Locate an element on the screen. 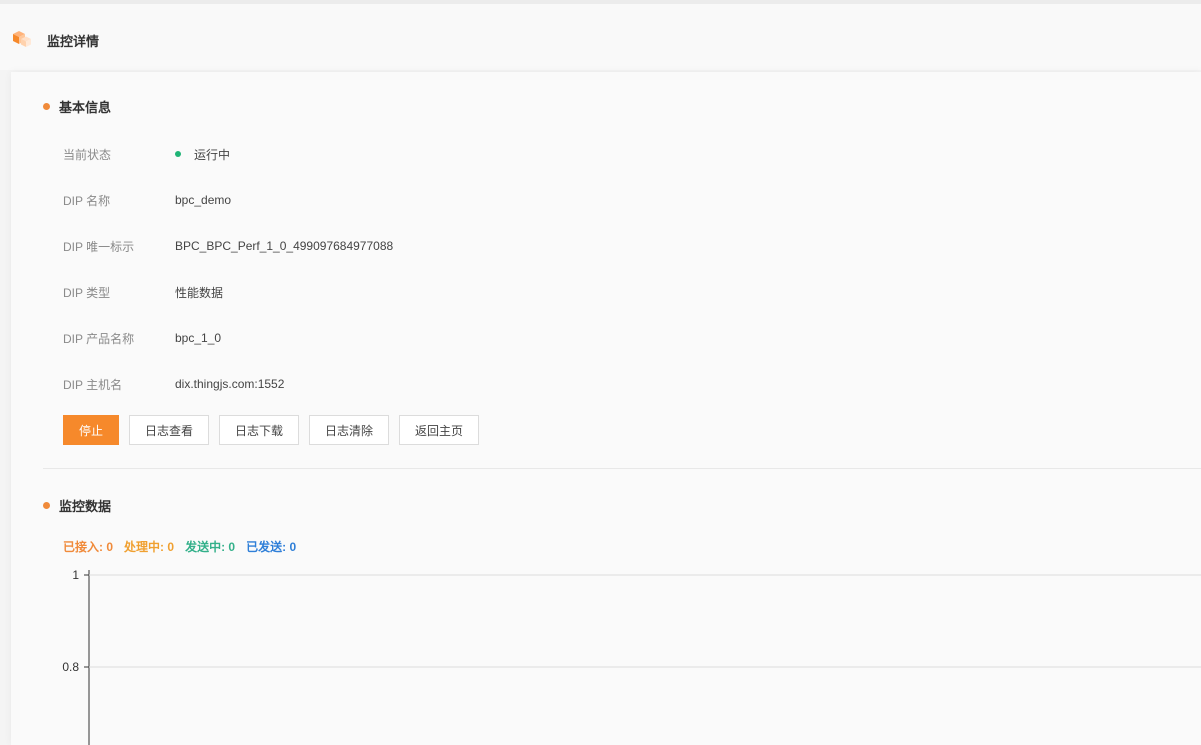 Image resolution: width=1201 pixels, height=745 pixels. page-header: 监控详情 is located at coordinates (600, 37).